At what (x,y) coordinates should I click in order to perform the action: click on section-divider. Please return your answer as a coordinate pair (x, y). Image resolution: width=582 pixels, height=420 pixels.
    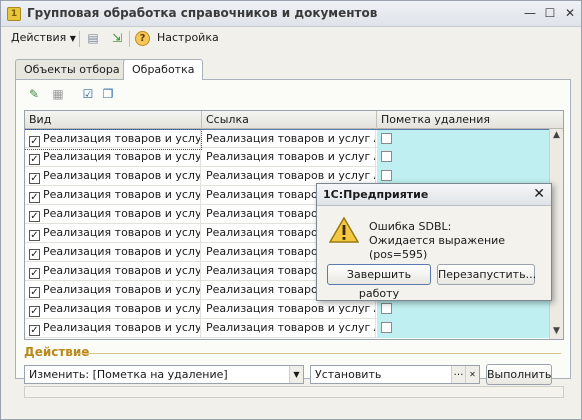
    Looking at the image, I should click on (318, 353).